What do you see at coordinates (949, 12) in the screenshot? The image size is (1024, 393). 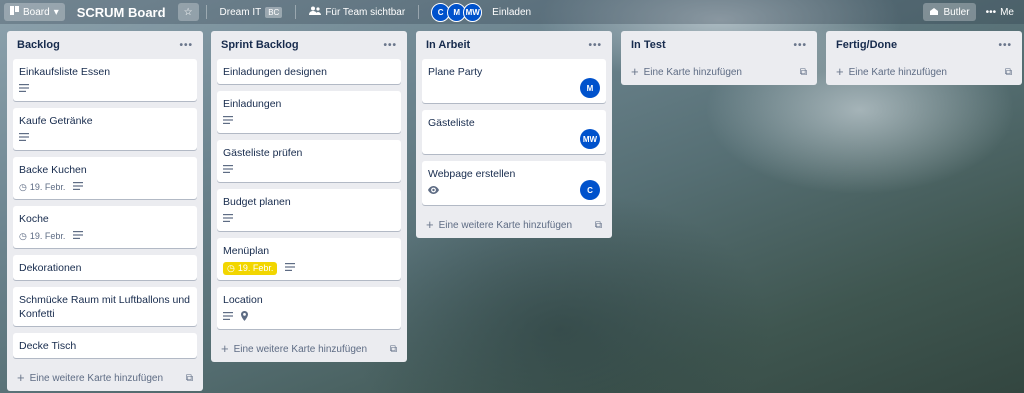 I see `butler-button: Butler` at bounding box center [949, 12].